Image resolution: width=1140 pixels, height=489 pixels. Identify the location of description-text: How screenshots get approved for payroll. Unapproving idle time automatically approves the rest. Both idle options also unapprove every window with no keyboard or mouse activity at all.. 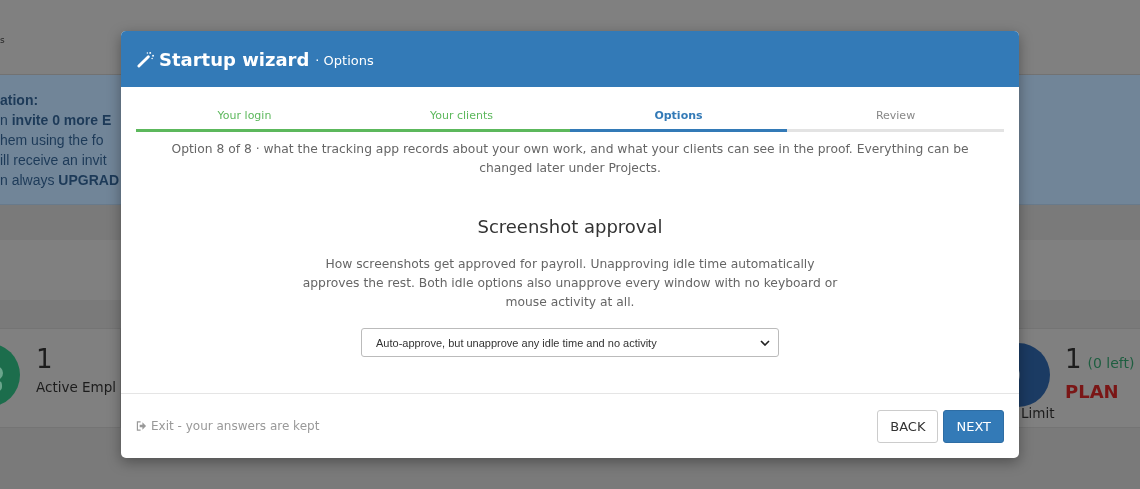
(570, 283).